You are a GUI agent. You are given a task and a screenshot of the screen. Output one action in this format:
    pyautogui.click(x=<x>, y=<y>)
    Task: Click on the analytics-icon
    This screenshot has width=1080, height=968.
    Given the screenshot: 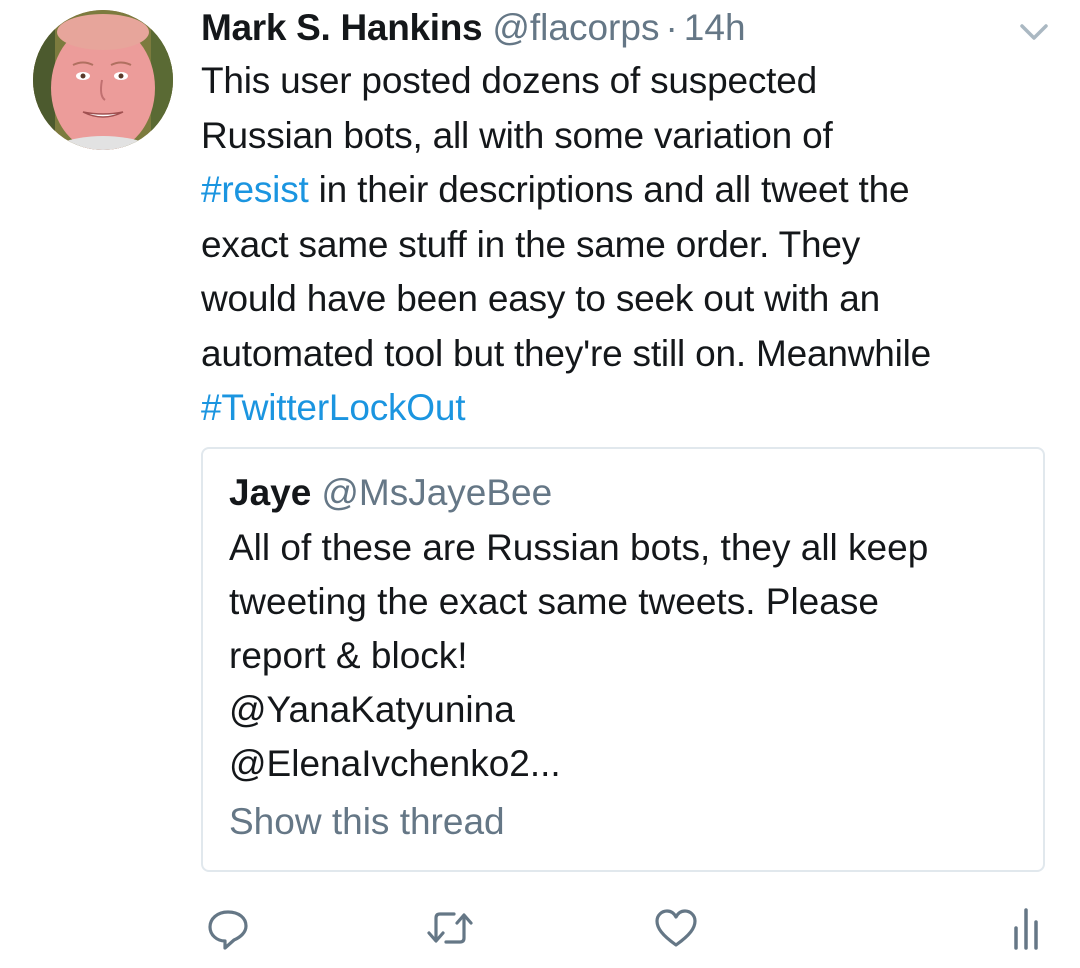 What is the action you would take?
    pyautogui.click(x=1026, y=928)
    